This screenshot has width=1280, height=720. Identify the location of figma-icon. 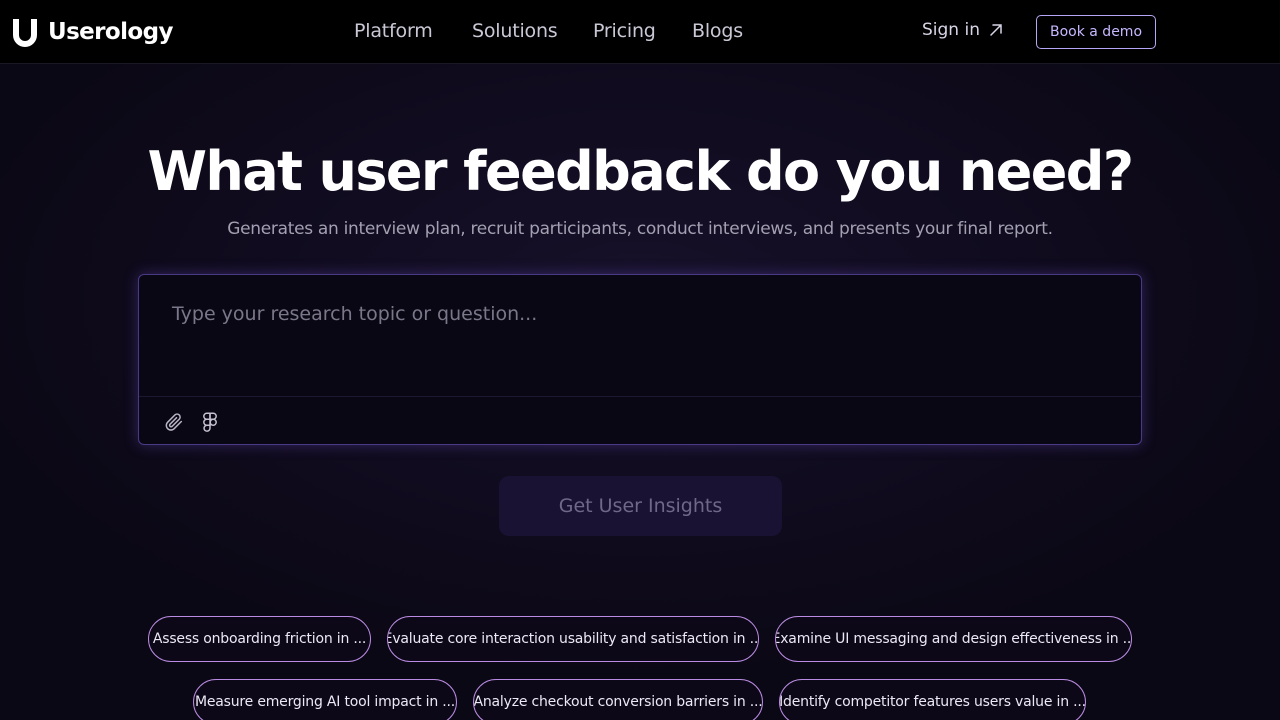
(210, 422).